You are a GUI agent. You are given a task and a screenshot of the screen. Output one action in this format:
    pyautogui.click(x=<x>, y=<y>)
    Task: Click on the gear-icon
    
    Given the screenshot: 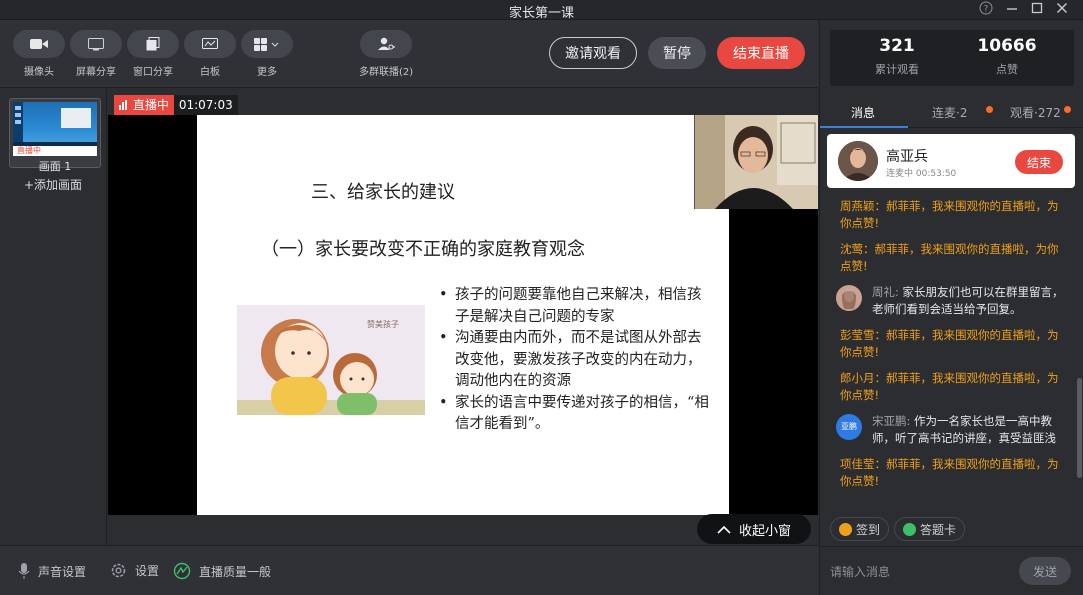 What is the action you would take?
    pyautogui.click(x=118, y=570)
    